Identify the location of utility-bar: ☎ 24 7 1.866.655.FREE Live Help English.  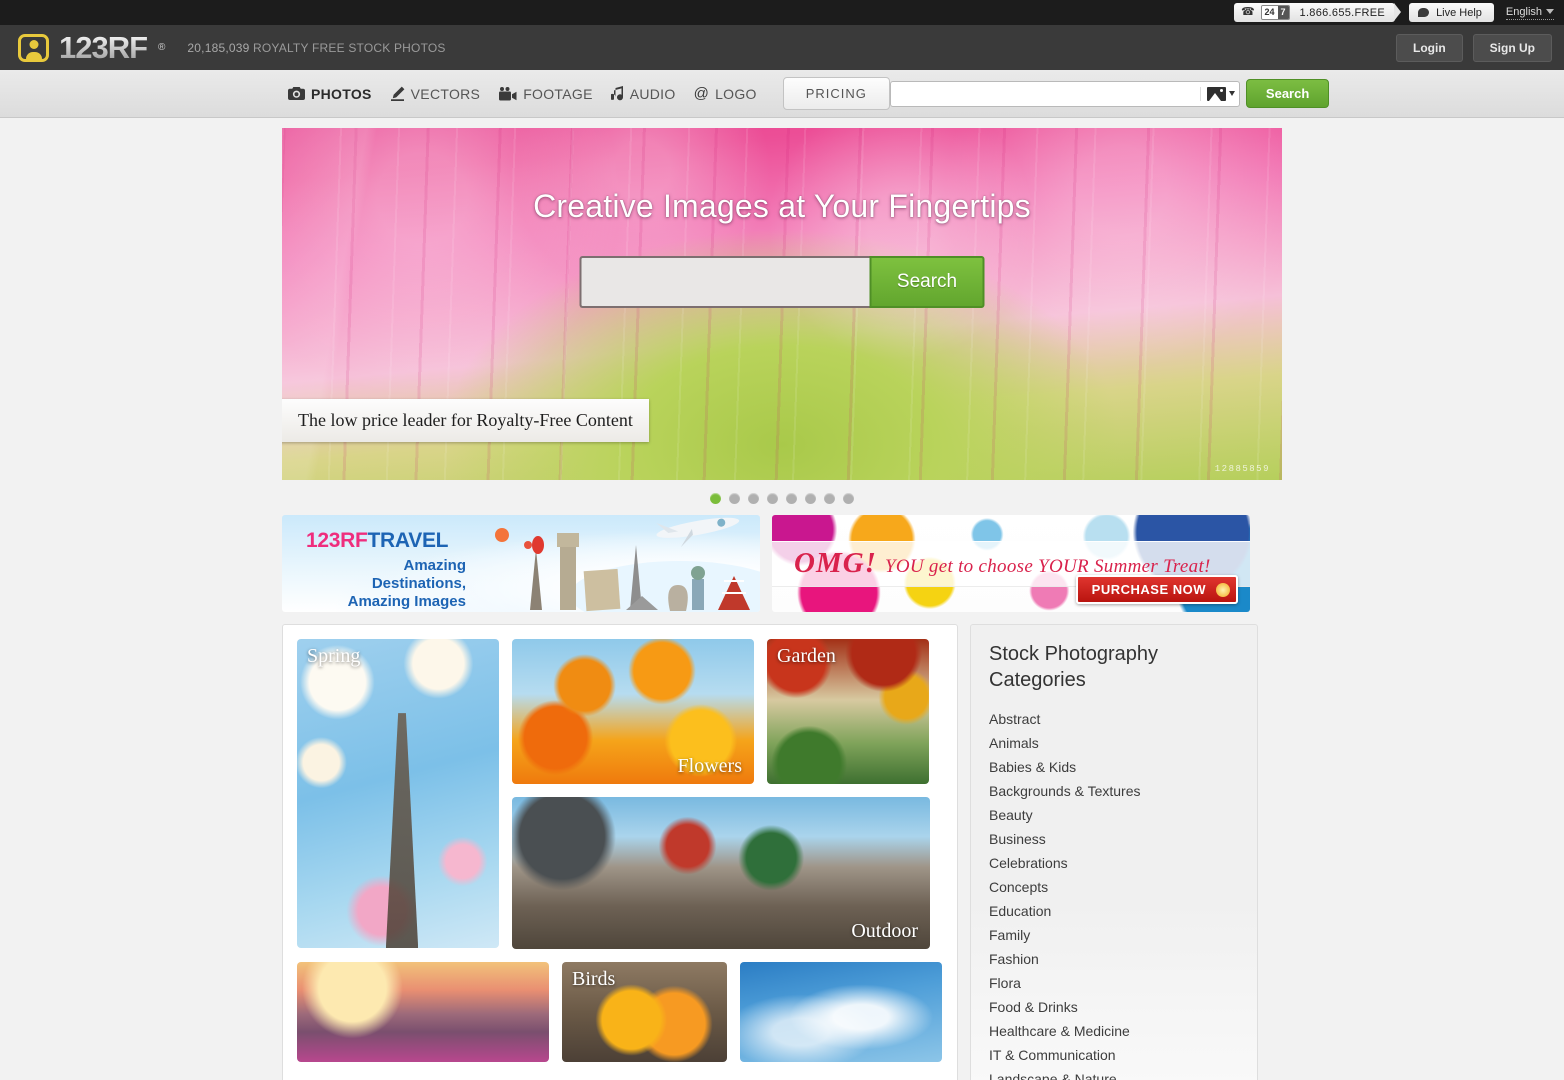
(782, 12).